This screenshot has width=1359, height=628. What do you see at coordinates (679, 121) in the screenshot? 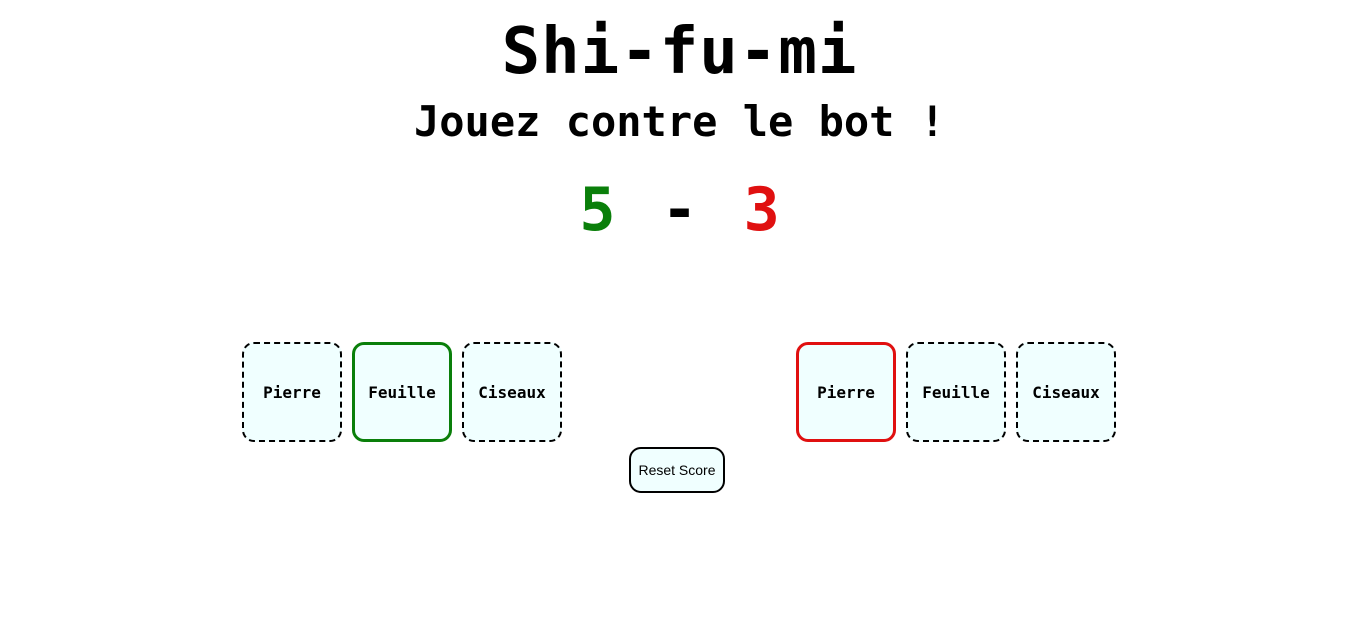
I see `page-subtitle: Jouez contre le bot !` at bounding box center [679, 121].